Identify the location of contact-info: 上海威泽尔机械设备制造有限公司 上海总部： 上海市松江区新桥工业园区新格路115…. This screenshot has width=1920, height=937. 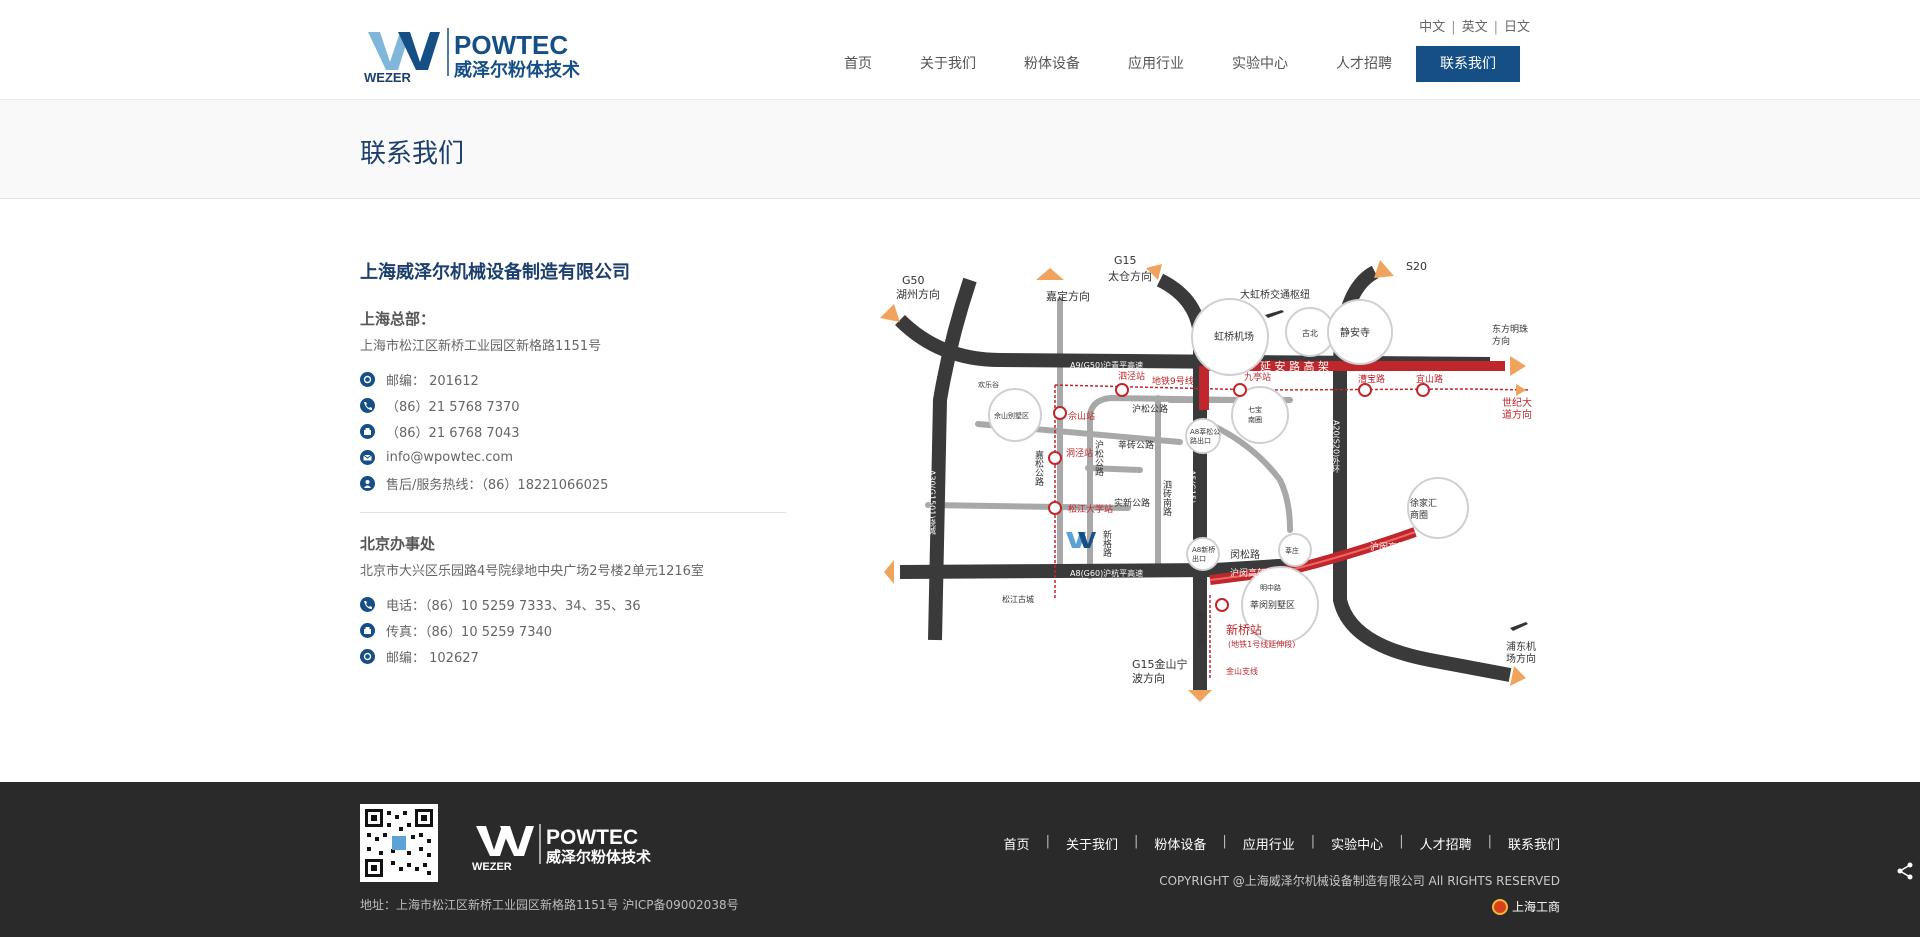
(573, 463).